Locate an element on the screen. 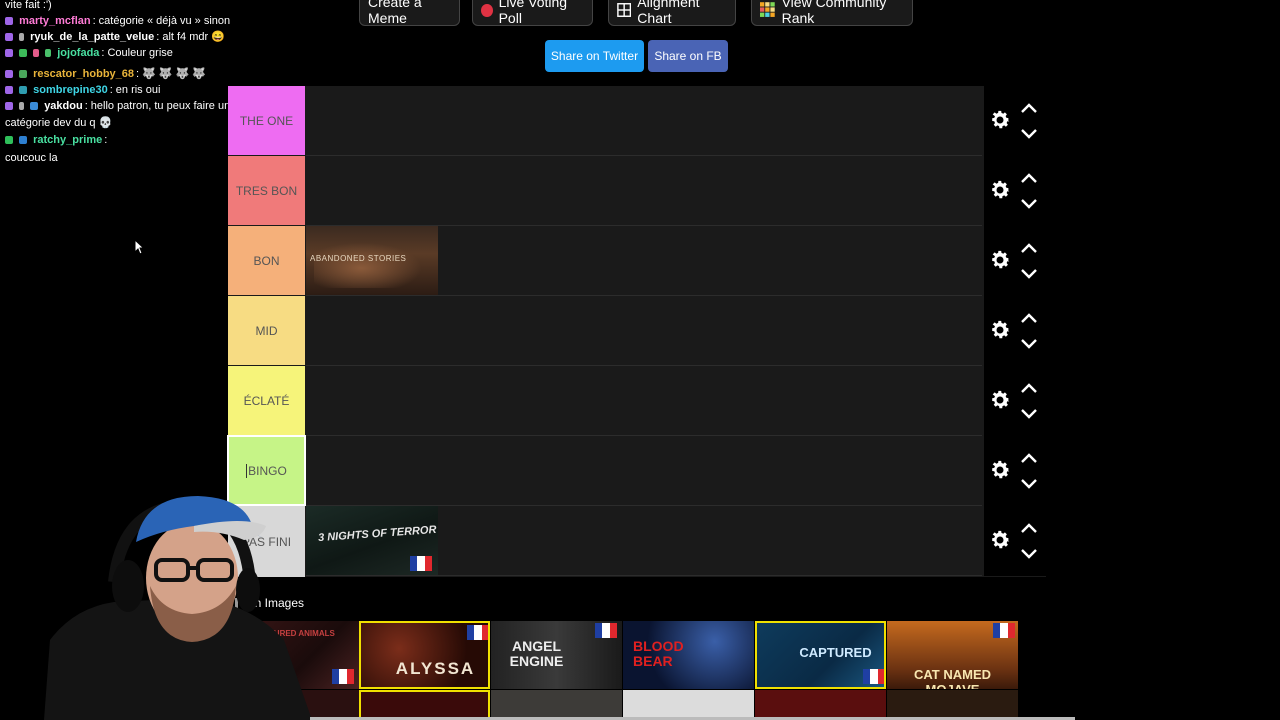  chat-username: marty_mcflan is located at coordinates (55, 21).